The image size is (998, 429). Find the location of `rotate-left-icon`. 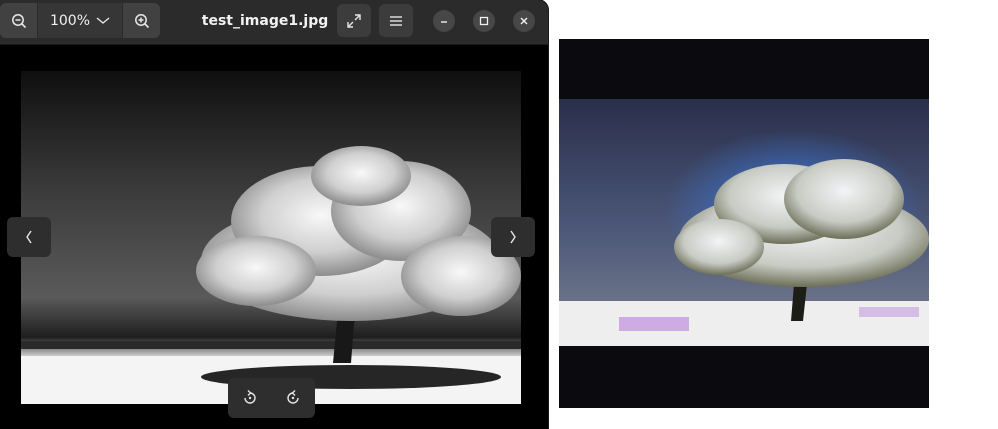

rotate-left-icon is located at coordinates (250, 397).